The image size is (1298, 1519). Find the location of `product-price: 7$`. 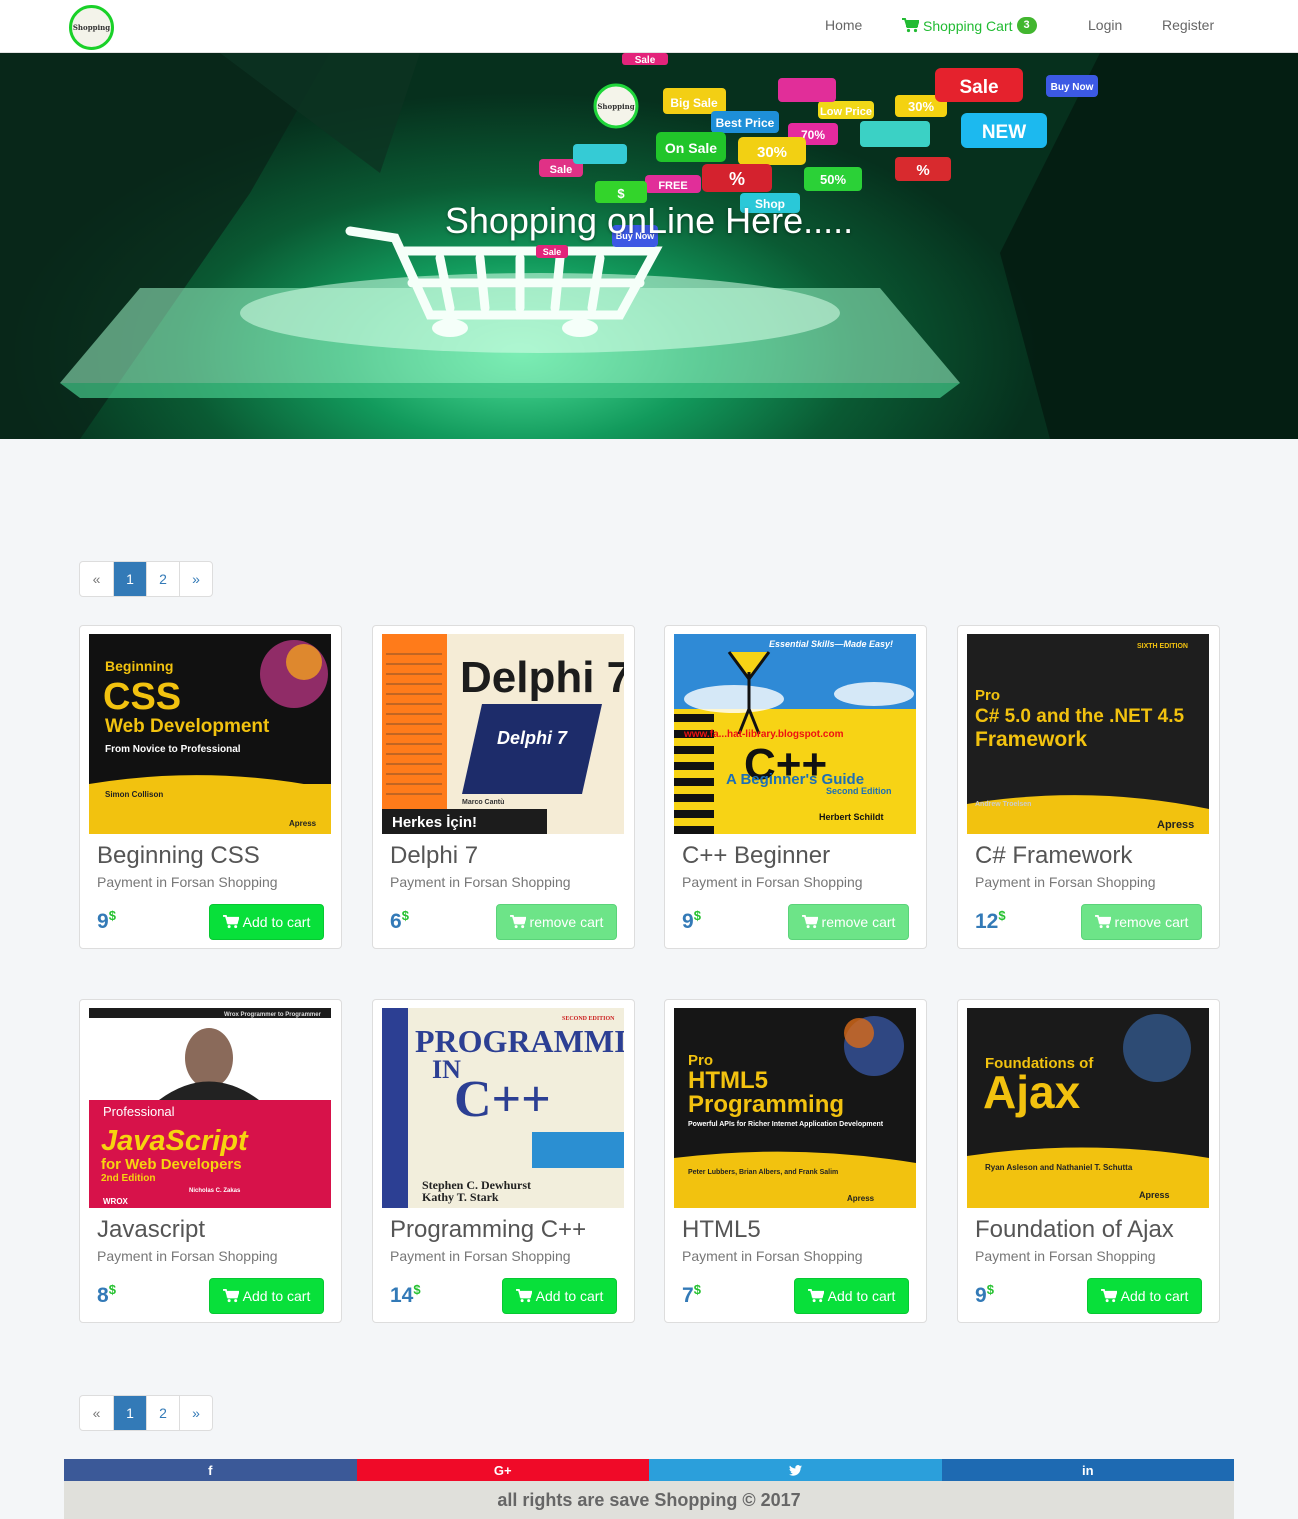

product-price: 7$ is located at coordinates (691, 1295).